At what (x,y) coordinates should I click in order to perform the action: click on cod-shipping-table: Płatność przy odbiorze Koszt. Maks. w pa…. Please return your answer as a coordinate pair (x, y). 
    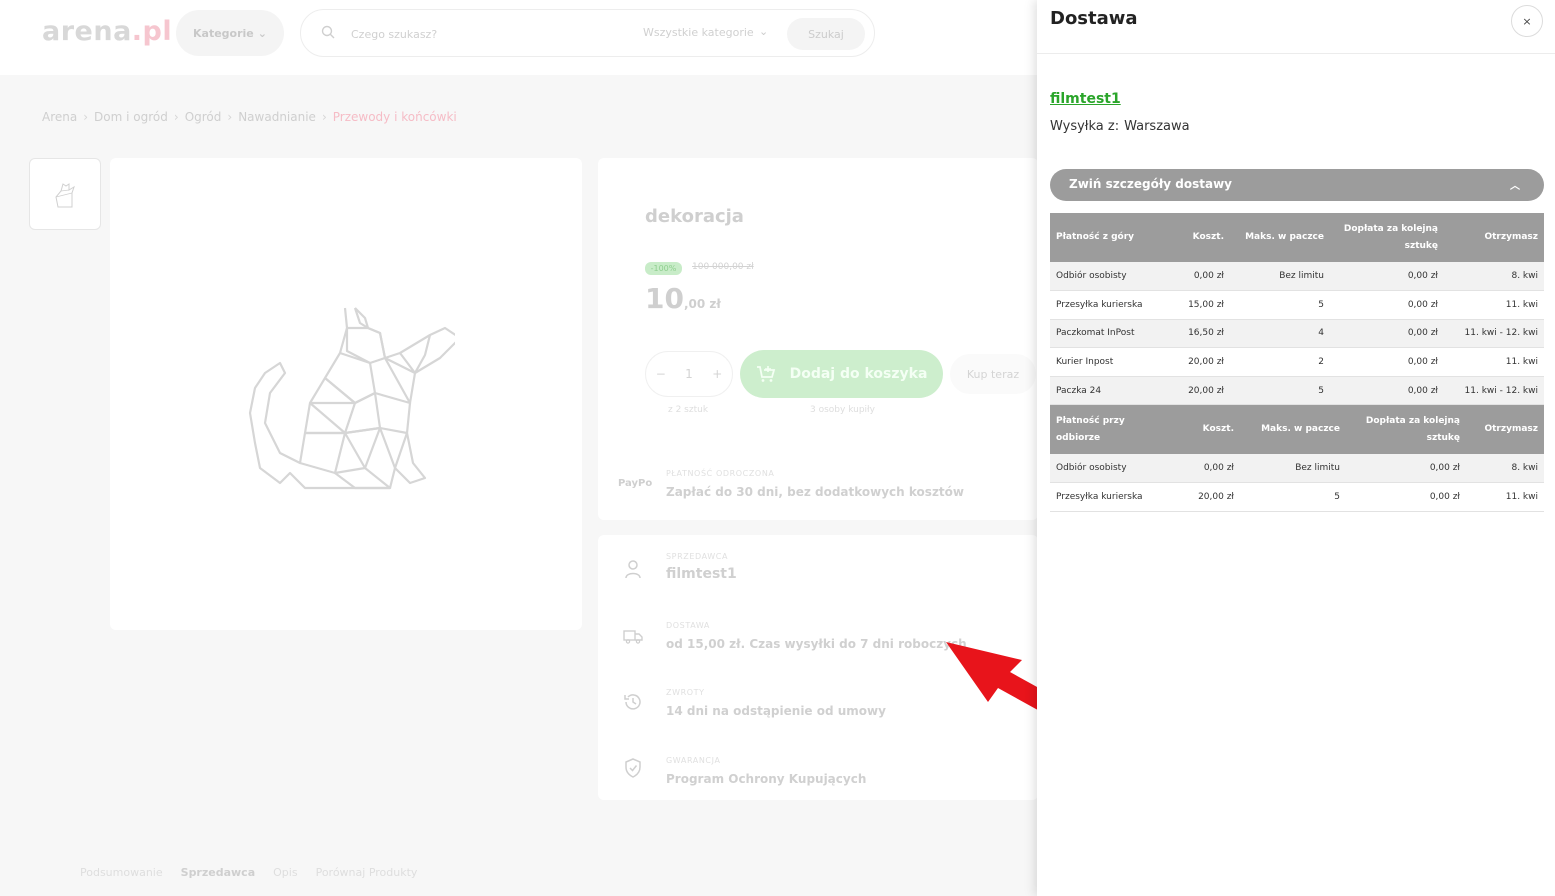
    Looking at the image, I should click on (1297, 458).